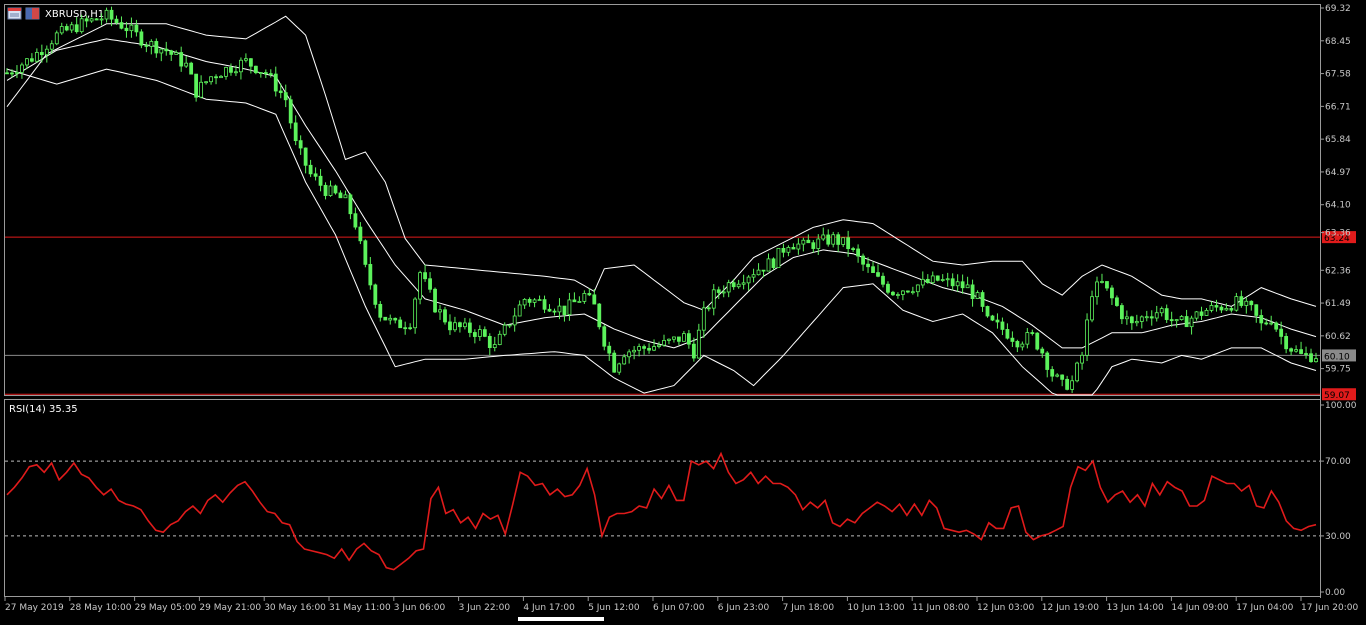 The image size is (1366, 625). What do you see at coordinates (360, 608) in the screenshot?
I see `time-tick-label: 31 May 11:00` at bounding box center [360, 608].